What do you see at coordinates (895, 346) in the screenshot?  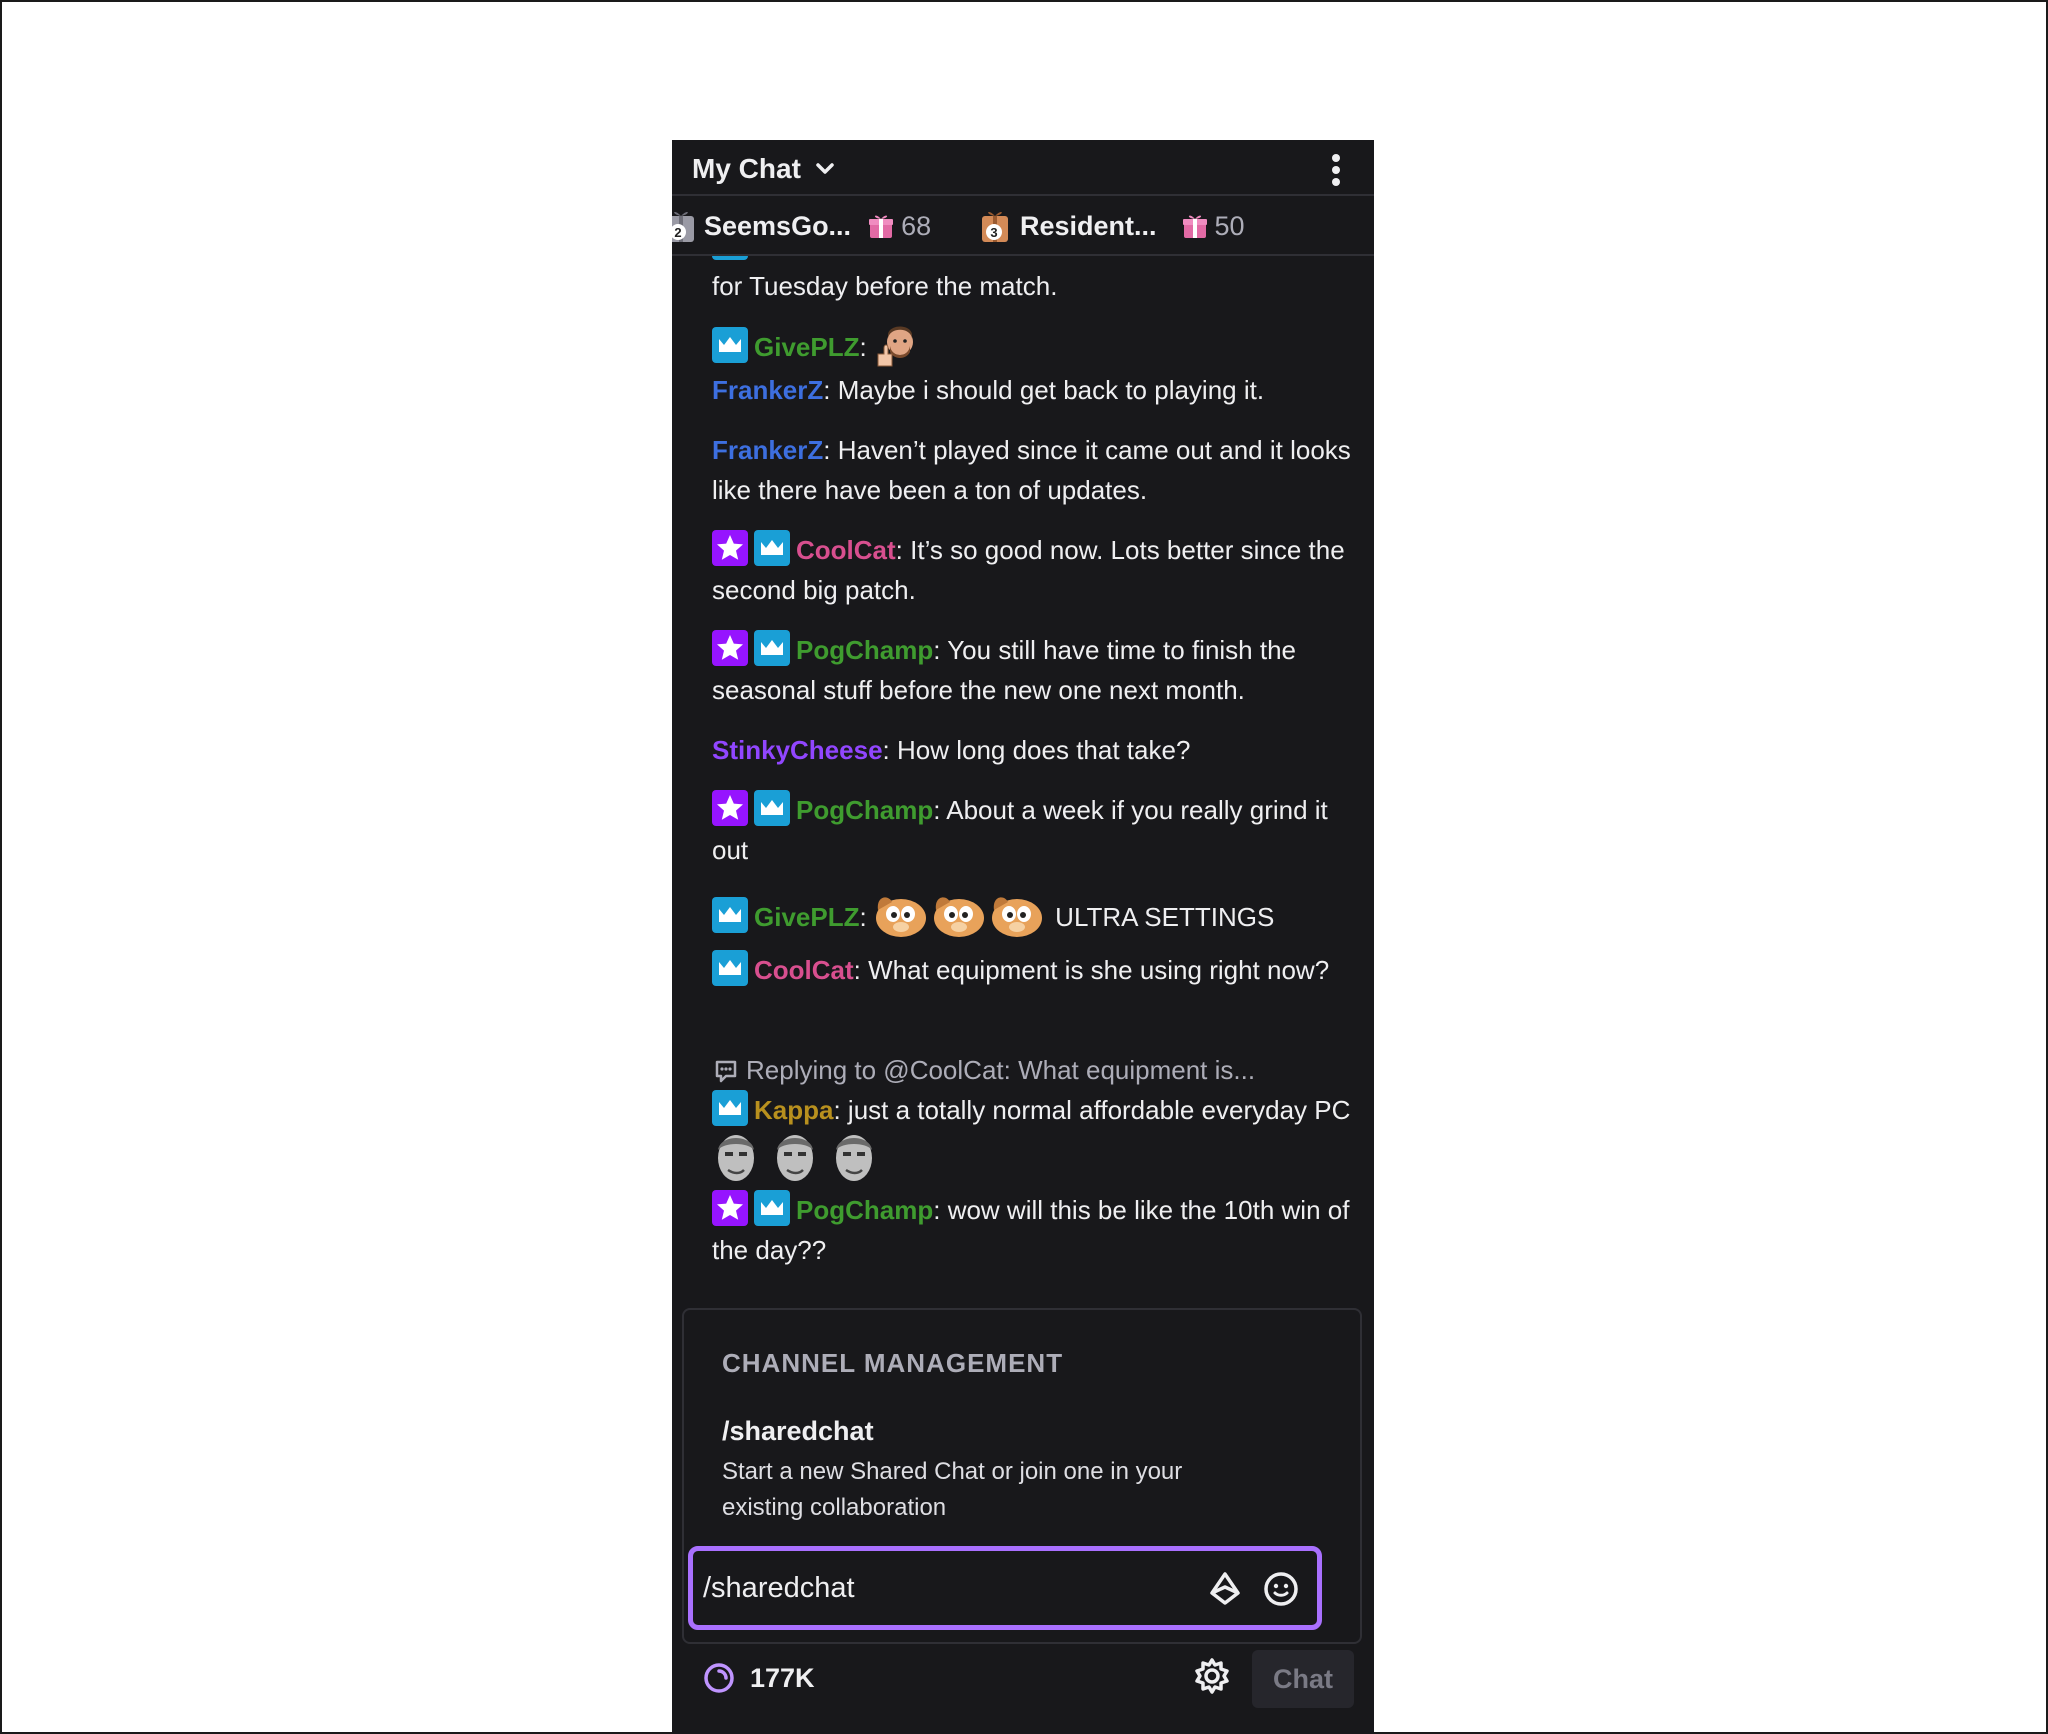 I see `thumbs-up-man-emote` at bounding box center [895, 346].